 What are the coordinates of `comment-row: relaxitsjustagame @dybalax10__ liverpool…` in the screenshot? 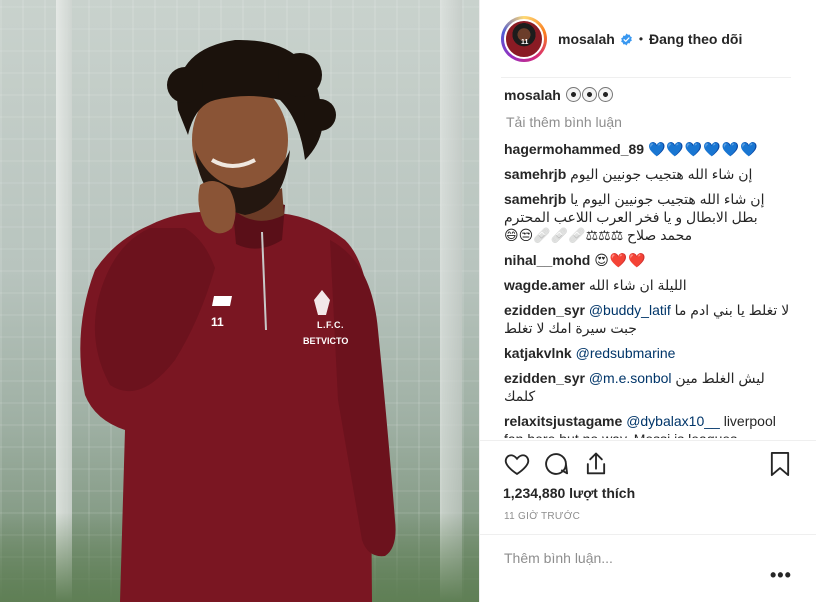 It's located at (647, 425).